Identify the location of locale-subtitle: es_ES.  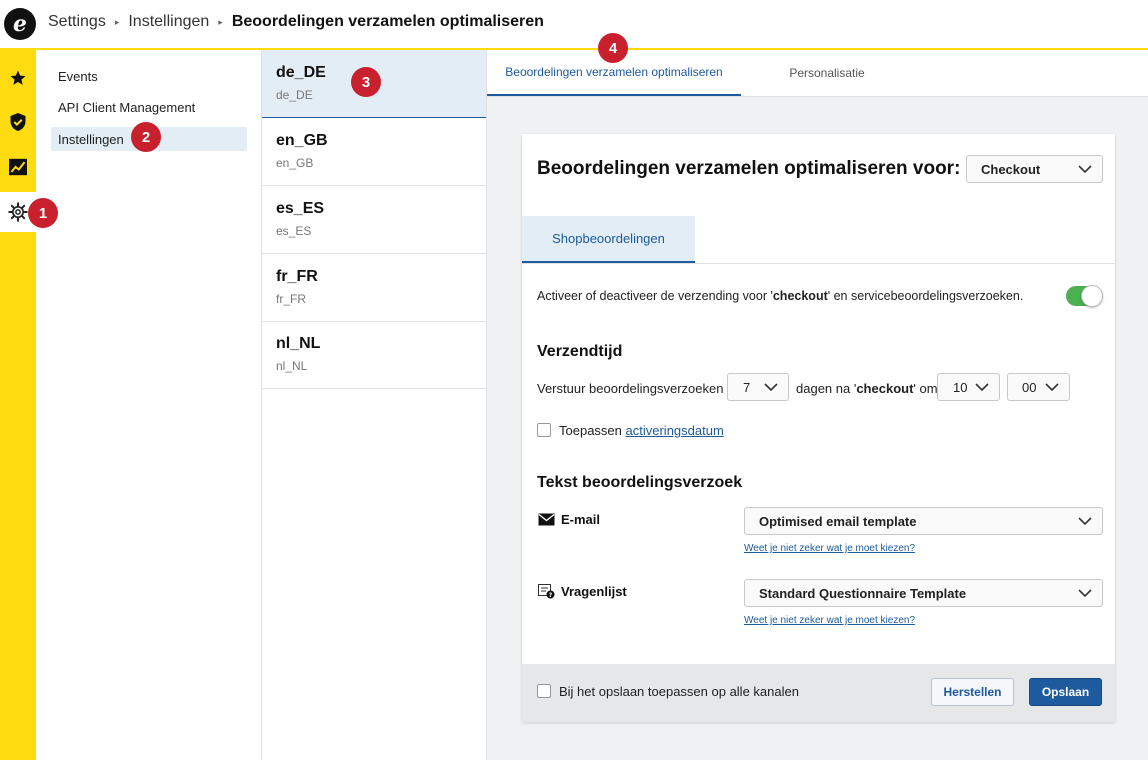
(294, 231).